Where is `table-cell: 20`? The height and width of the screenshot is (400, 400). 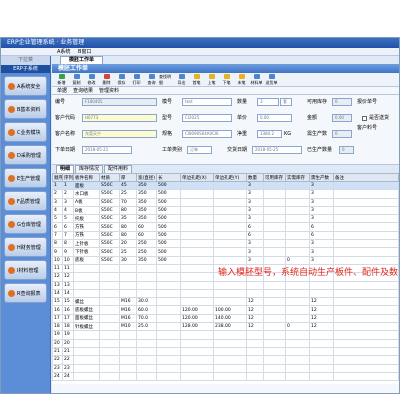
table-cell: 20 is located at coordinates (57, 343).